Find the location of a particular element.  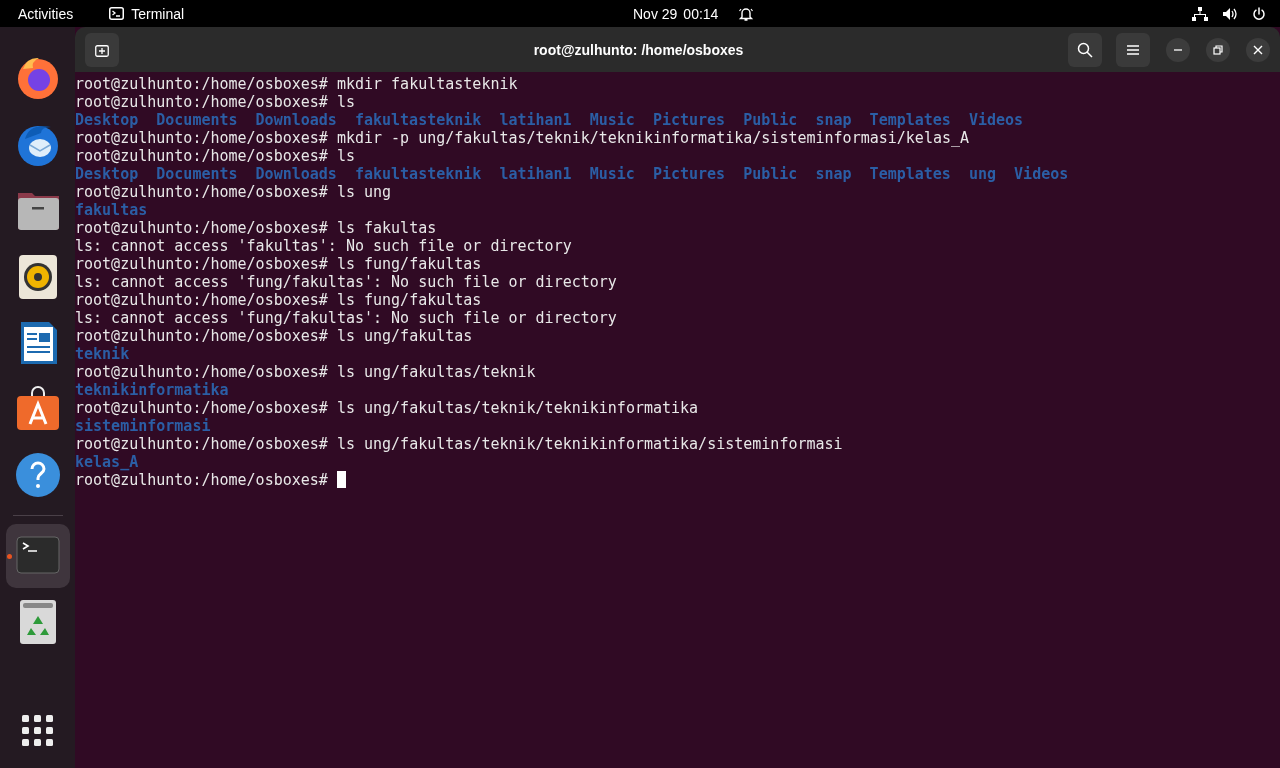

maximize-button is located at coordinates (1218, 49).